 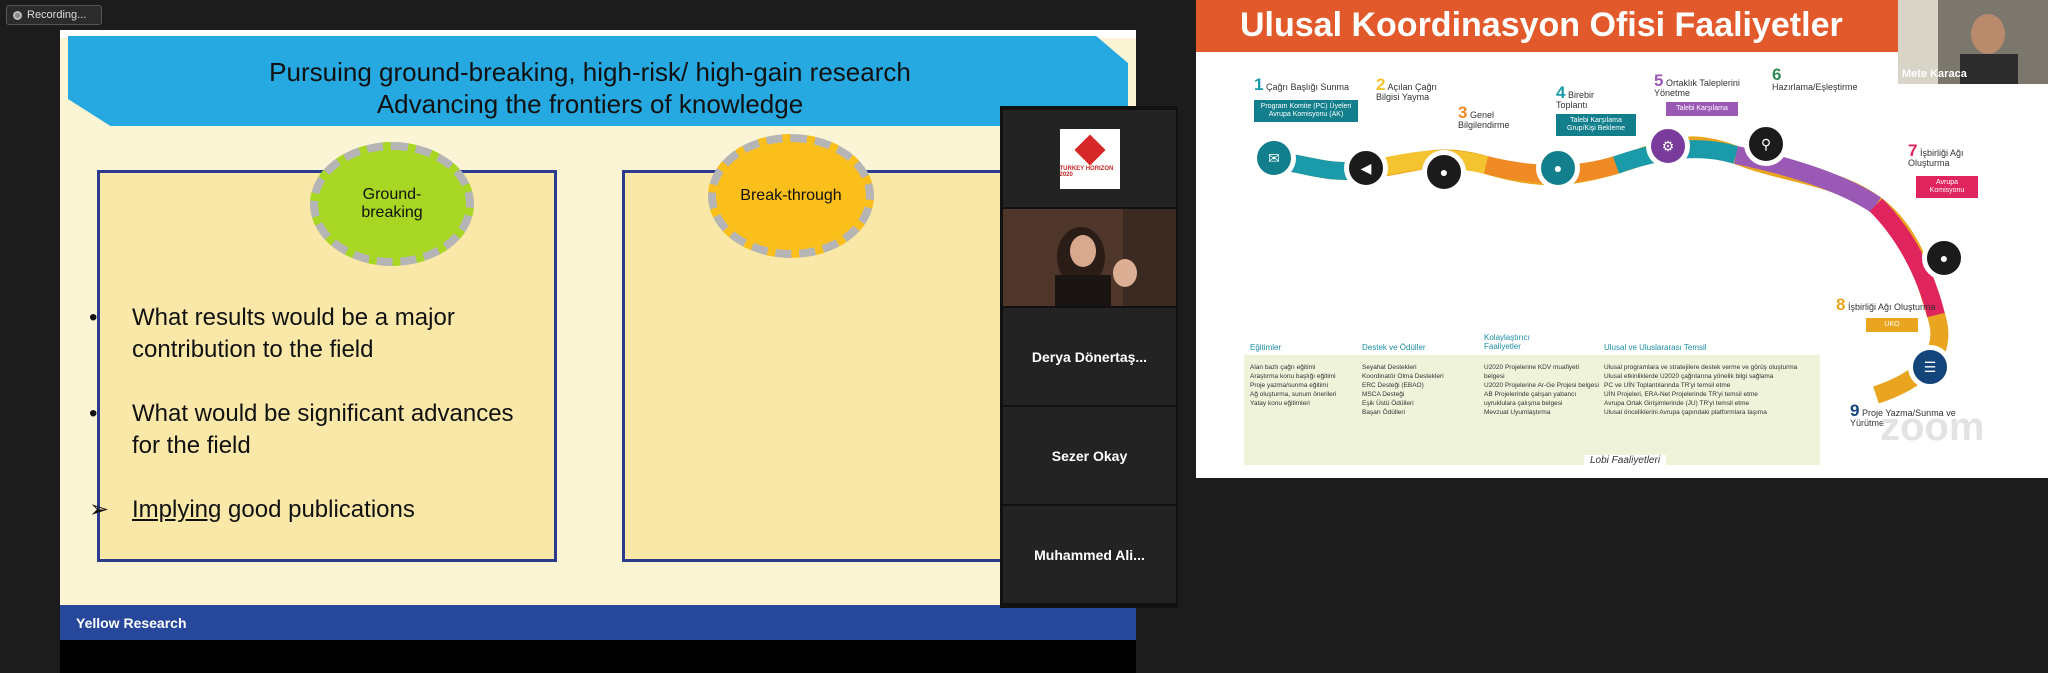 I want to click on bullet-underlined-text: Implying, so click(x=177, y=509).